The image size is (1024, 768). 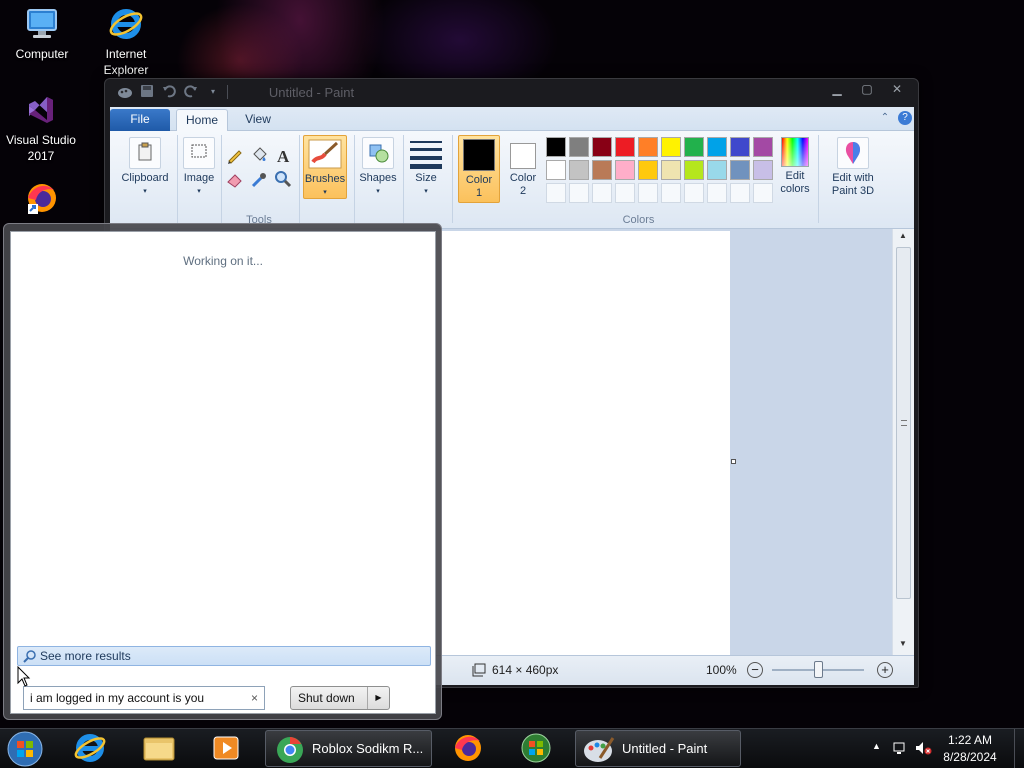 I want to click on desktop-icon-internet-explorer: Internet Explorer, so click(x=126, y=42).